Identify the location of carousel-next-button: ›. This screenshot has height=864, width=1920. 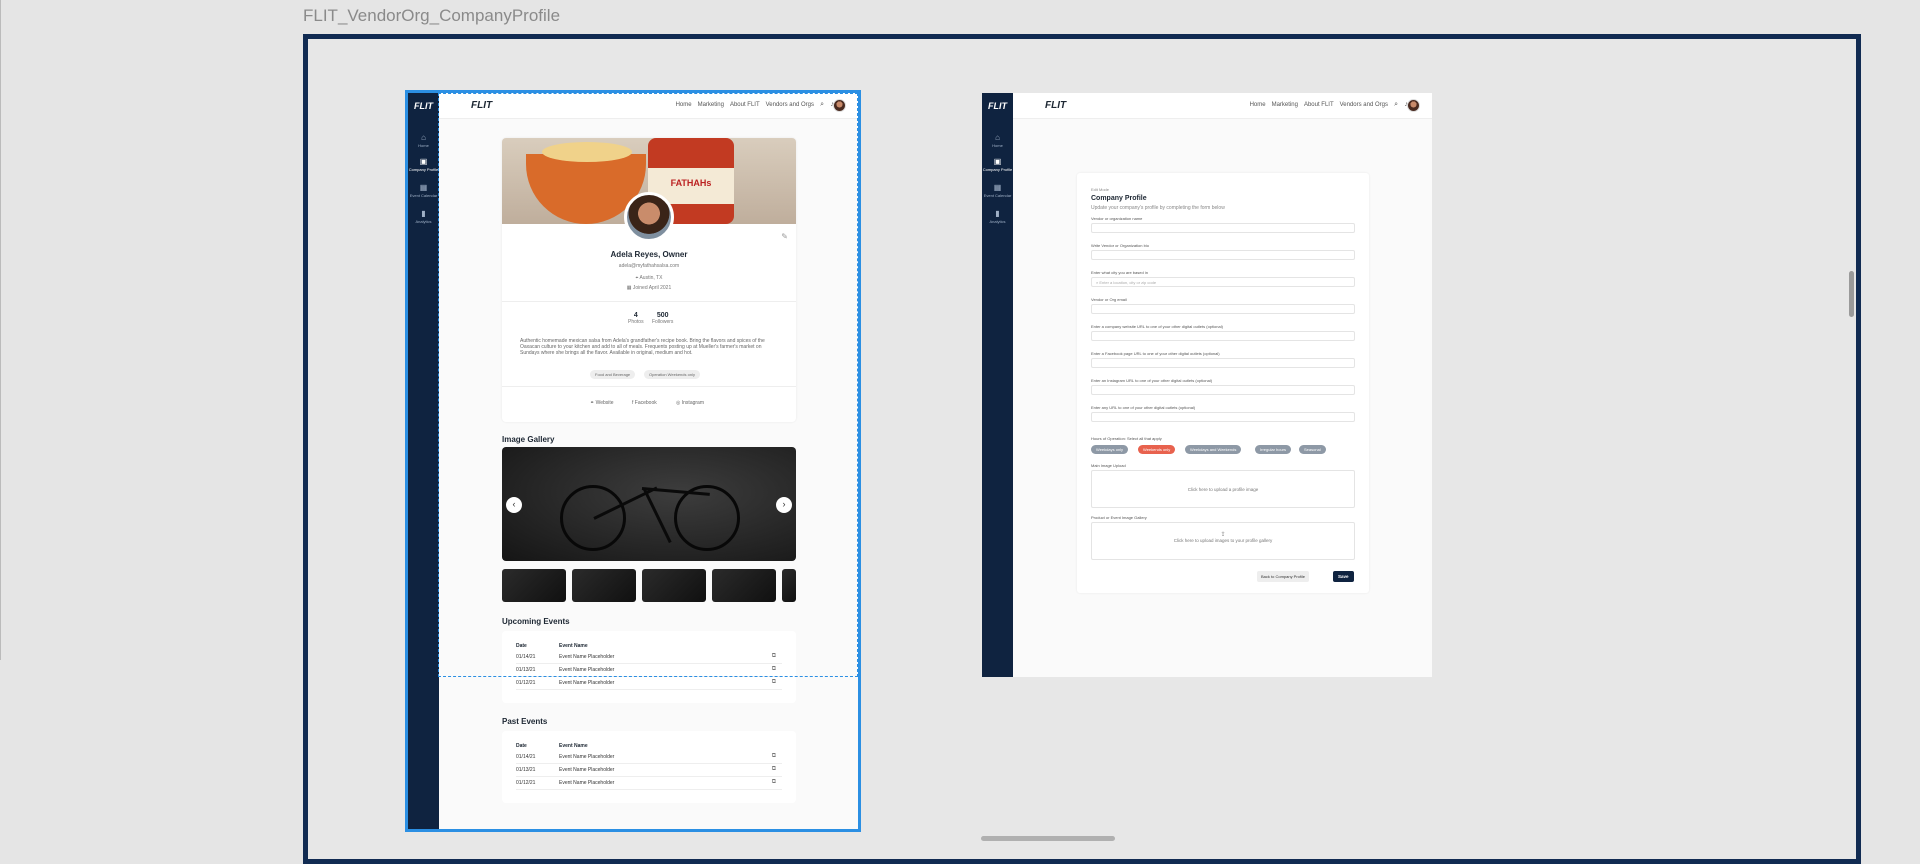
(784, 505).